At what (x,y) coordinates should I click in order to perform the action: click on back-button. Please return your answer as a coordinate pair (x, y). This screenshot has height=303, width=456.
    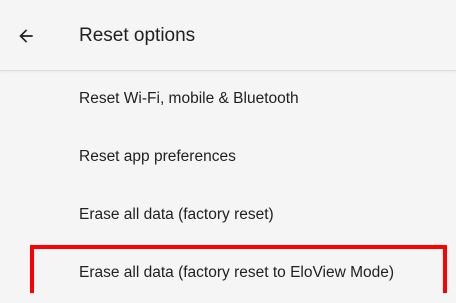
    Looking at the image, I should click on (26, 36).